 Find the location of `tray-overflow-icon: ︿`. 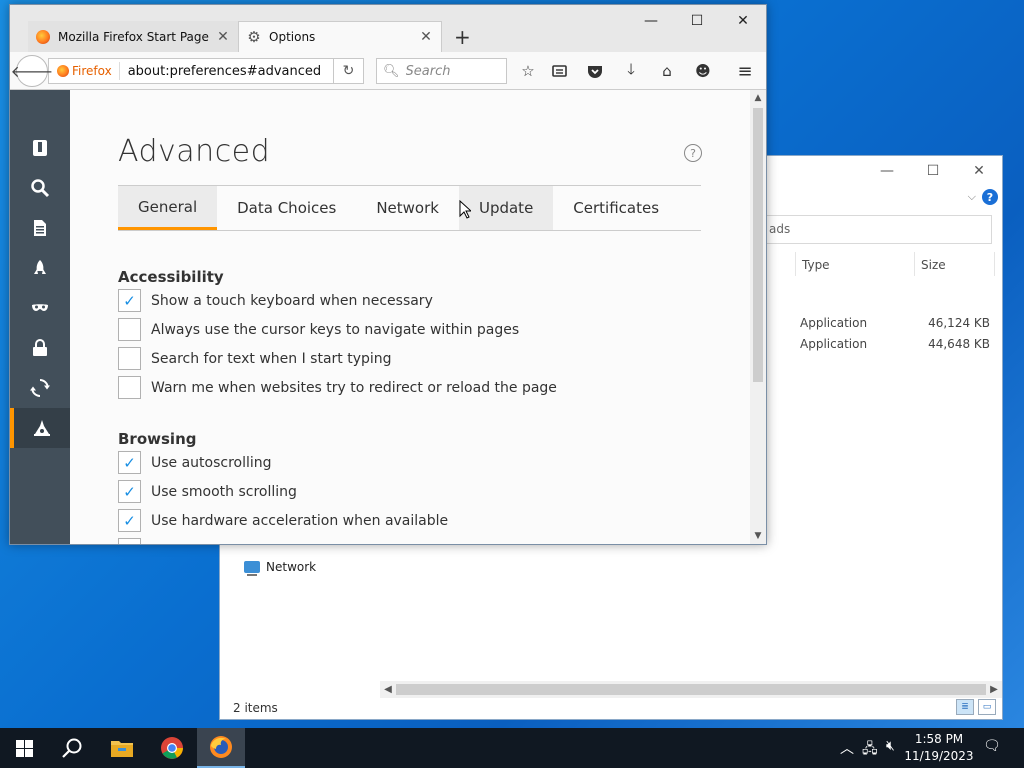

tray-overflow-icon: ︿ is located at coordinates (847, 748).